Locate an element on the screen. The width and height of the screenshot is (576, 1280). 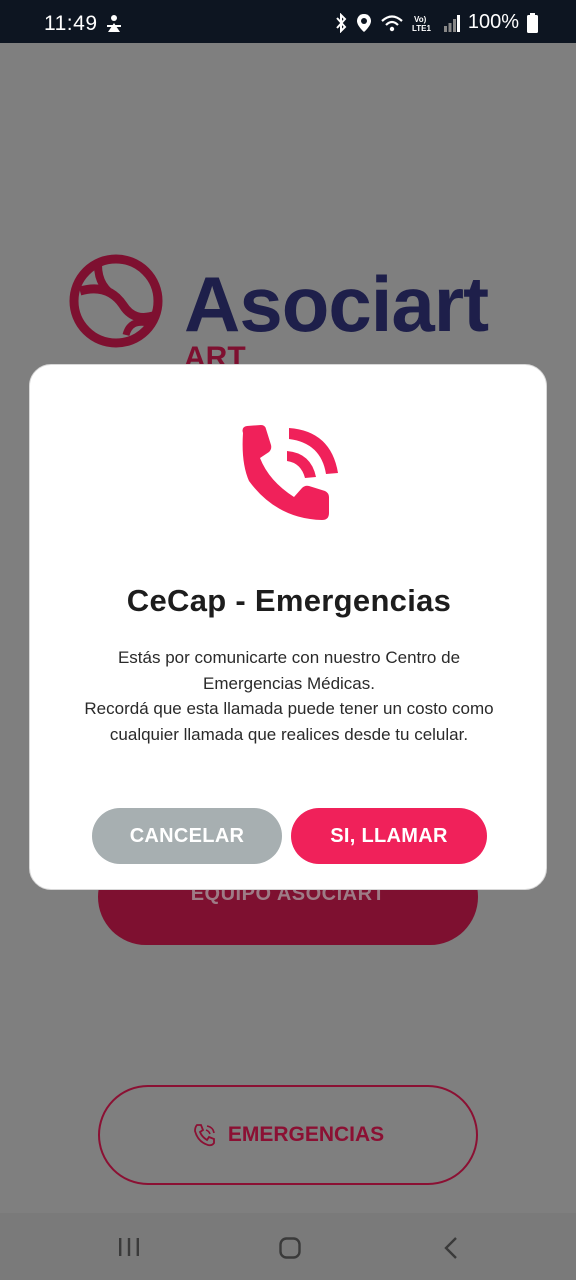
asociart-logo: Asociart ART is located at coordinates (293, 313).